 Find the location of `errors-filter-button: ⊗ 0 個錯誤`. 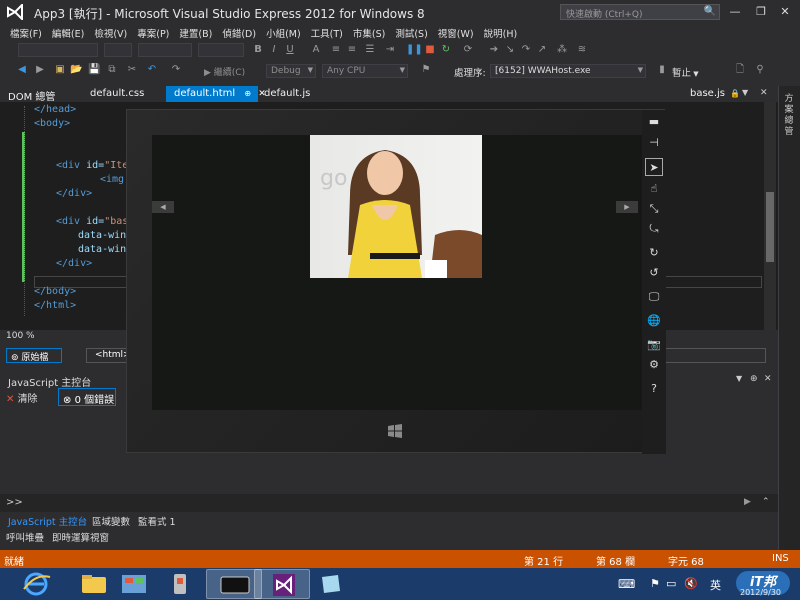

errors-filter-button: ⊗ 0 個錯誤 is located at coordinates (87, 397).